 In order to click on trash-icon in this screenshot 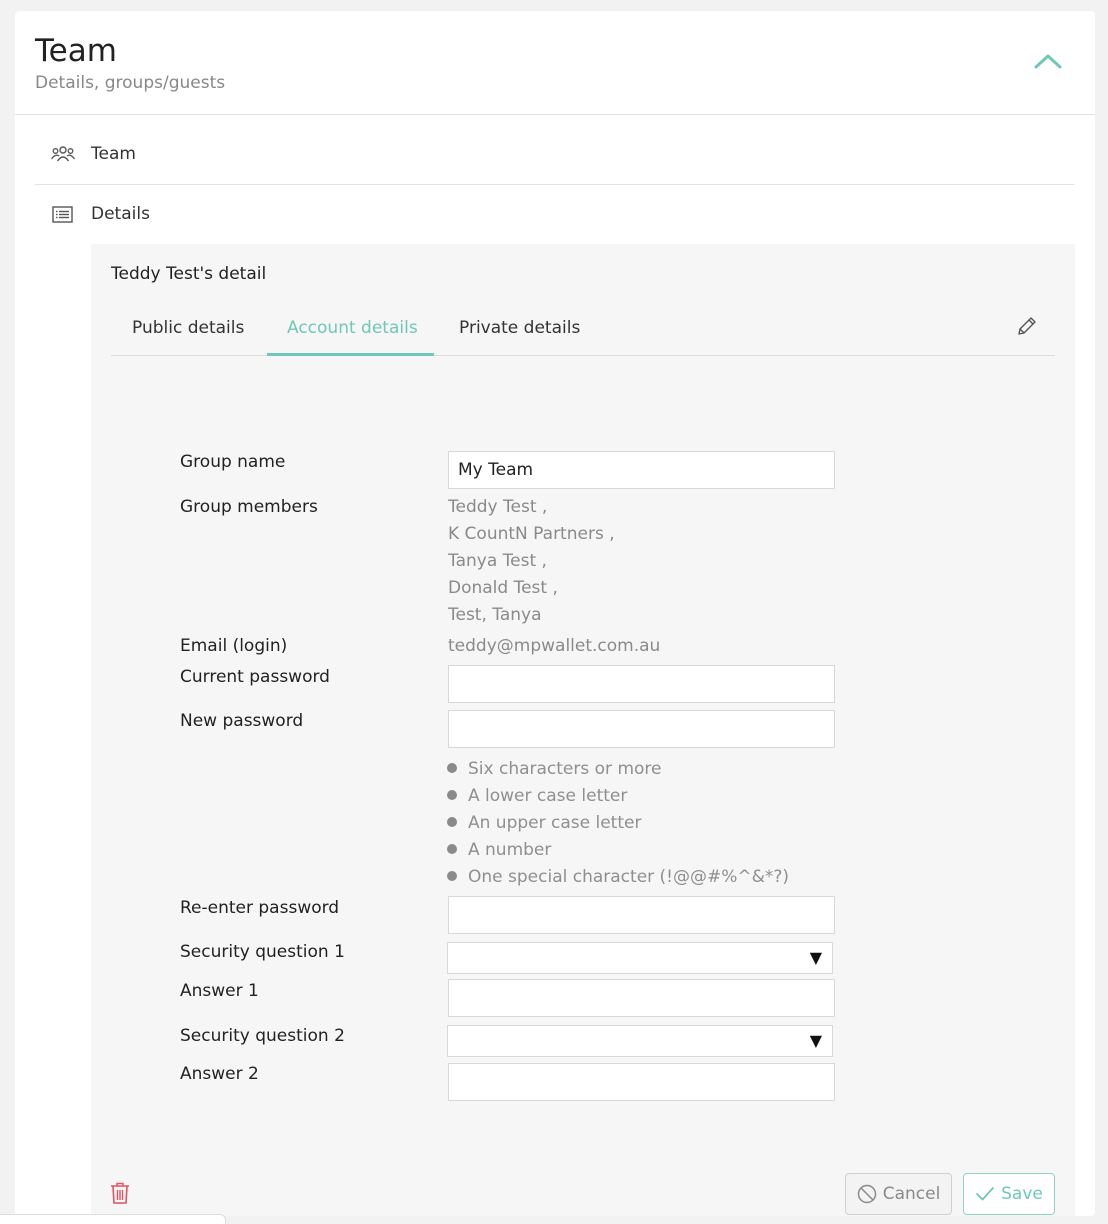, I will do `click(120, 1193)`.